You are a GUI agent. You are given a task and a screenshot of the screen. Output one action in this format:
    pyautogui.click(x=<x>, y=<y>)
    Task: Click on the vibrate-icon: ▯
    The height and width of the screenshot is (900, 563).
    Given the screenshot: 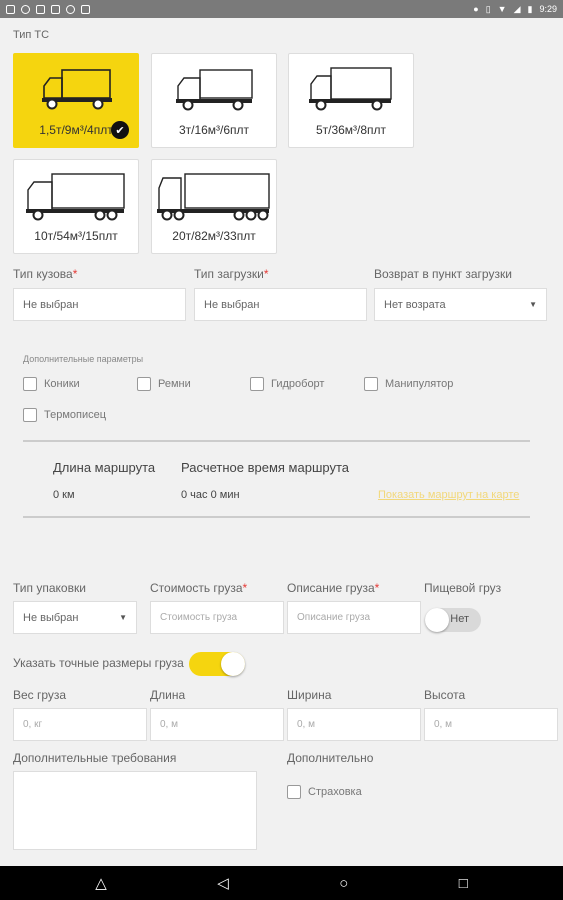 What is the action you would take?
    pyautogui.click(x=488, y=8)
    